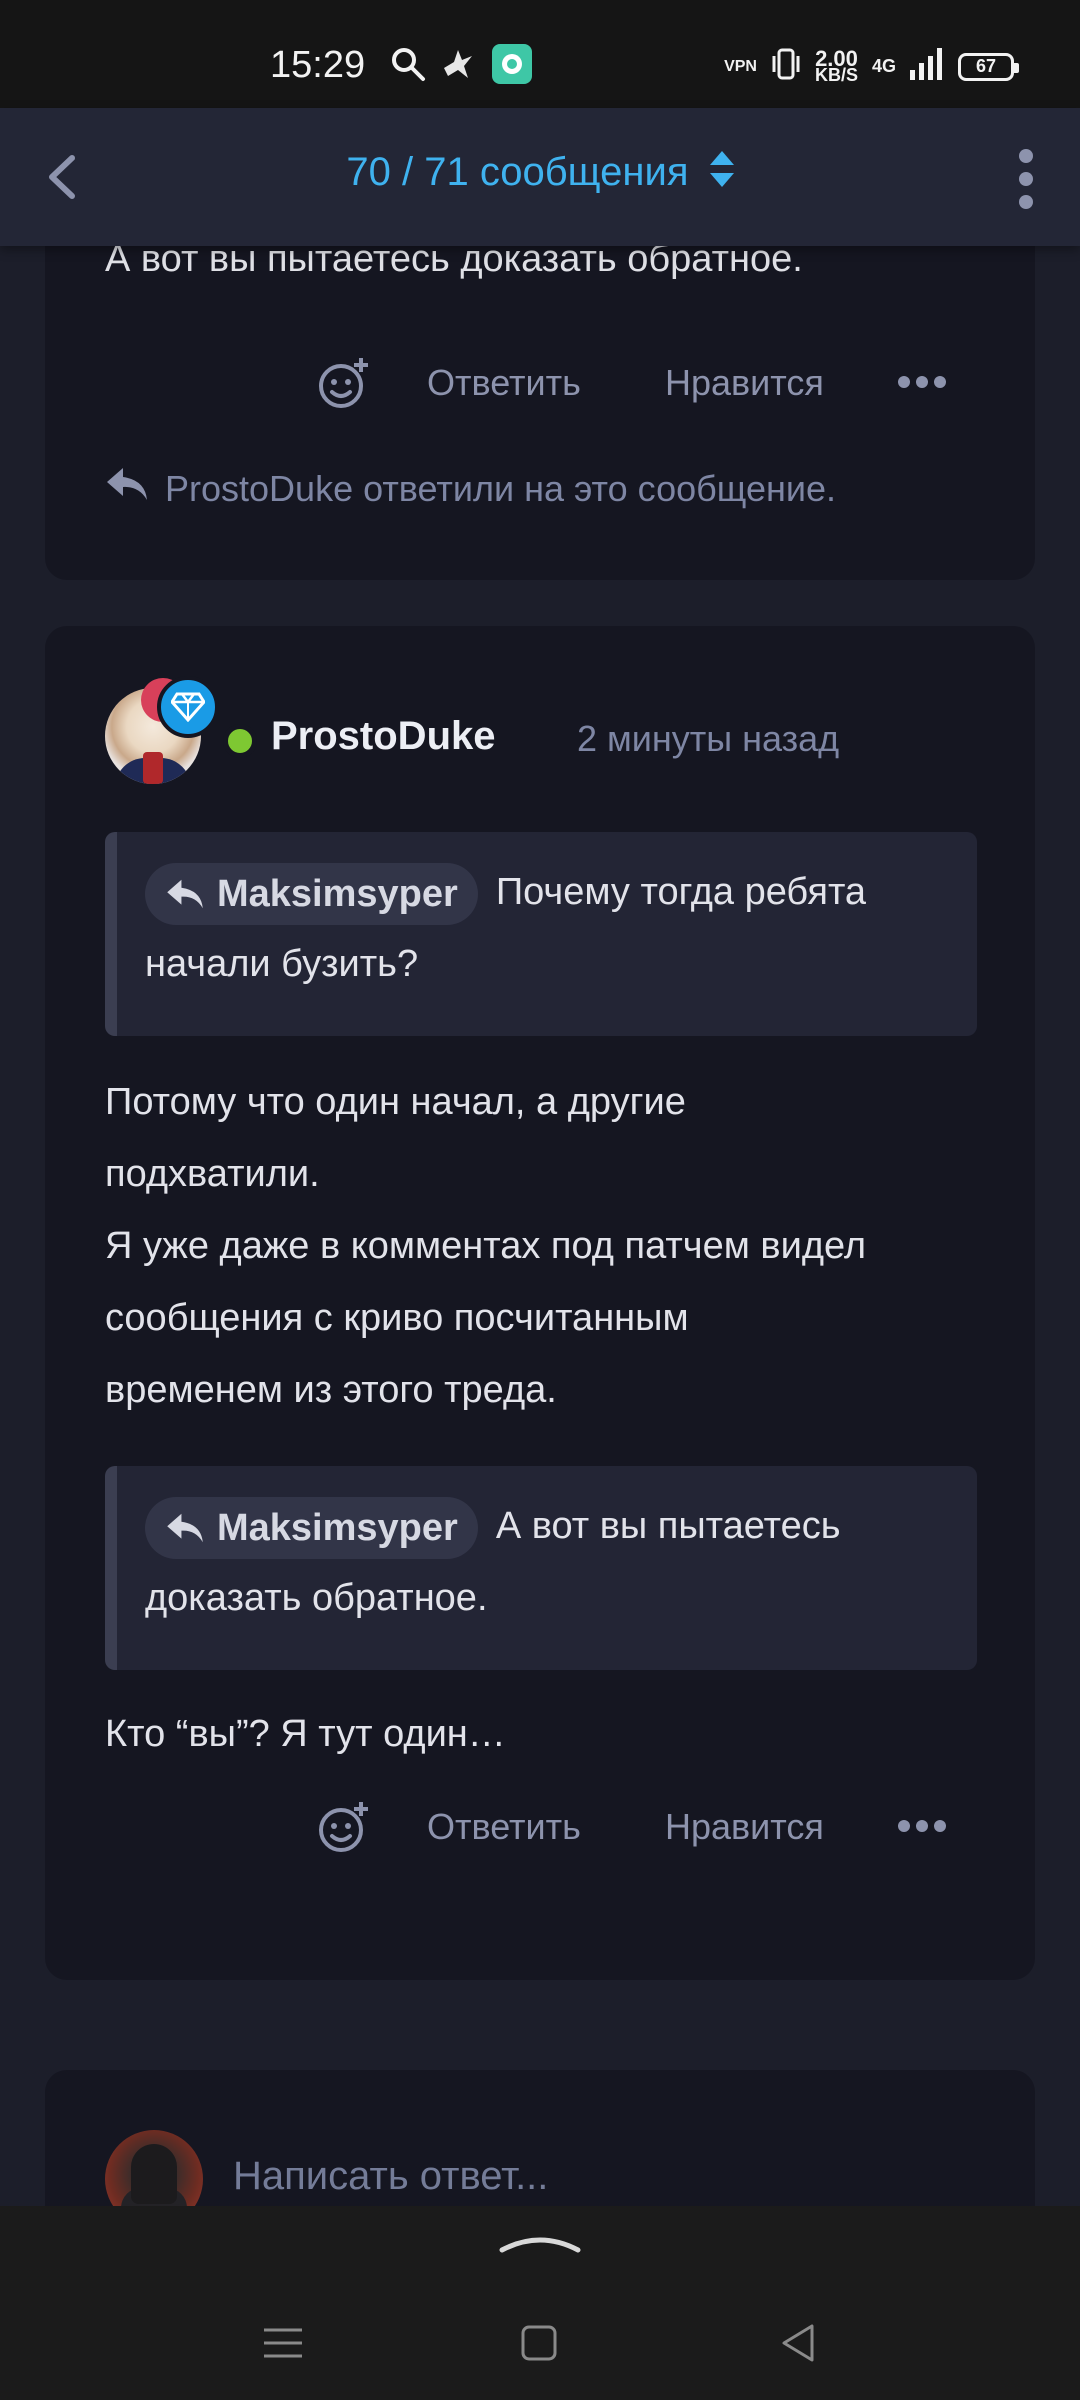  I want to click on status-bar: 15:29 VPN 2.00 KB/S 4G 67, so click(540, 54).